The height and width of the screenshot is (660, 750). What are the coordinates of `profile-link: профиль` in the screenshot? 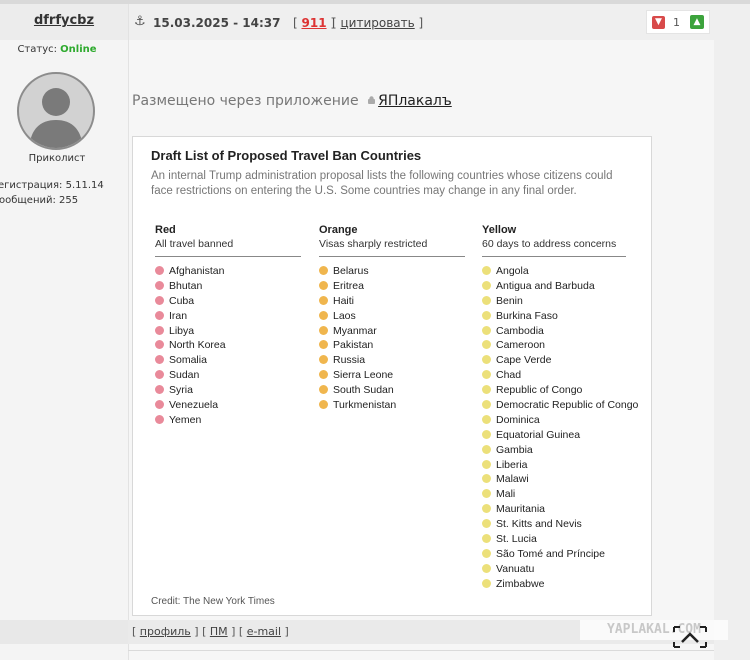 It's located at (165, 631).